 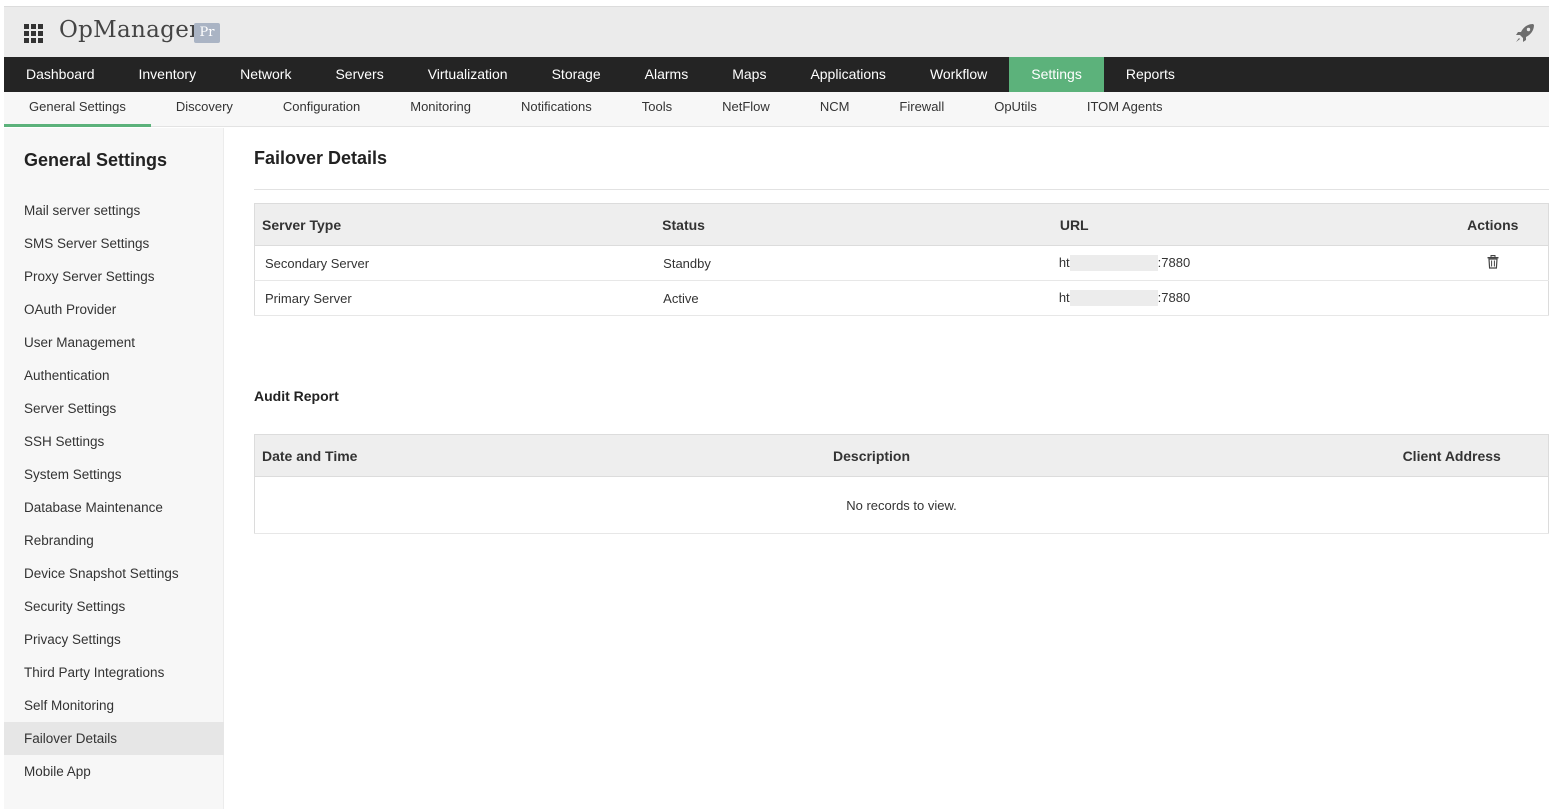 I want to click on sidebar-item-failover-details: Failover Details, so click(x=114, y=738).